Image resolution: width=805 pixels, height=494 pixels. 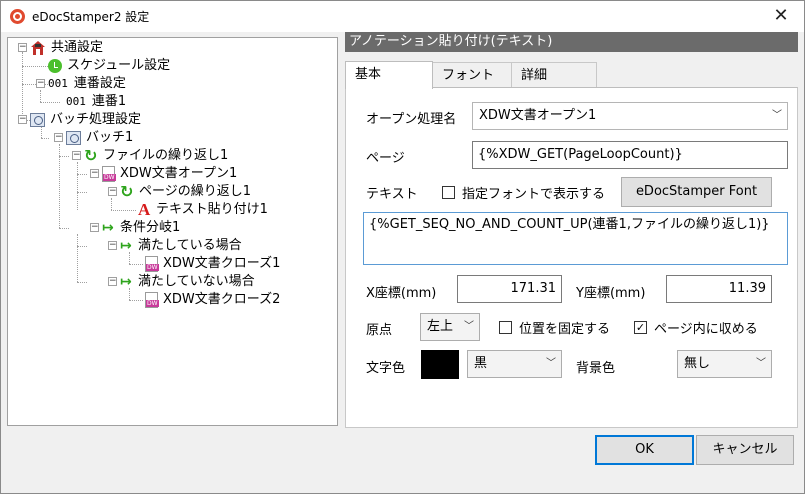 I want to click on expander-batch-settings: −, so click(x=22, y=119).